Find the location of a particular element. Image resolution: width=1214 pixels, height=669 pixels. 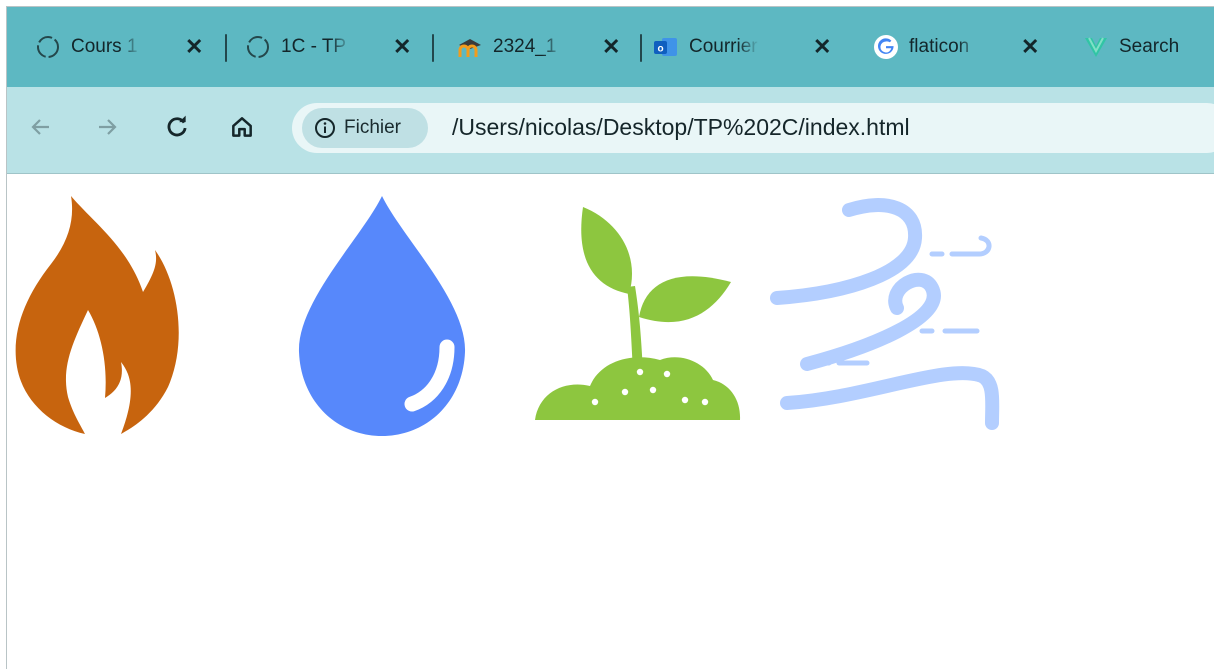

tab-cours: Cours 1 ✕ is located at coordinates (125, 47).